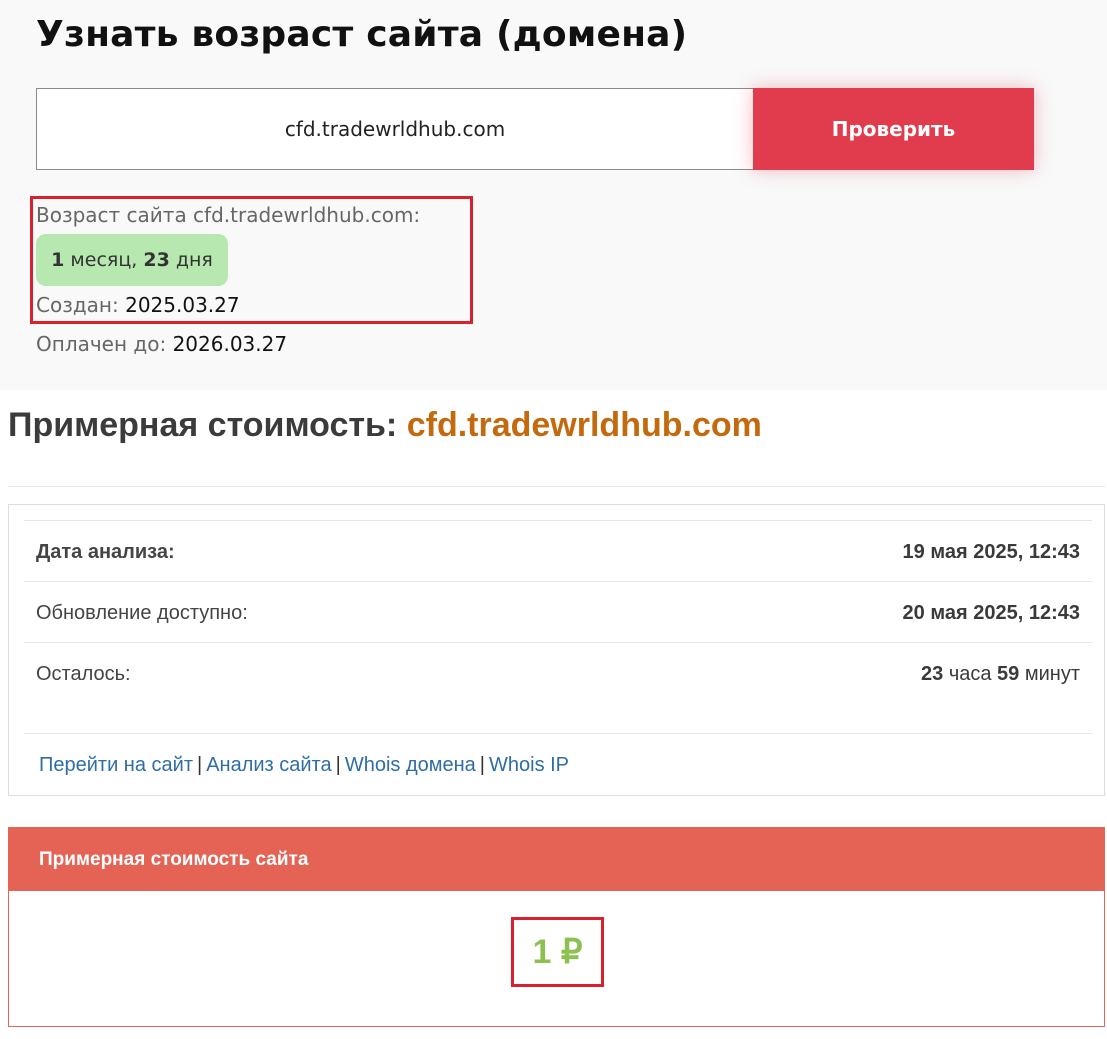 The width and height of the screenshot is (1107, 1039). What do you see at coordinates (77, 305) in the screenshot?
I see `created-label: Создан:` at bounding box center [77, 305].